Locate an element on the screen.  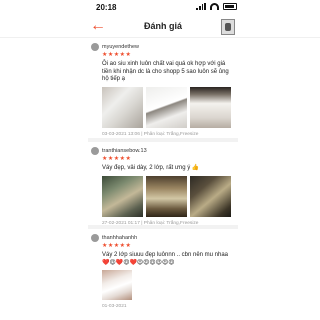
review-username: tranthiansebow.13 is located at coordinates (124, 150).